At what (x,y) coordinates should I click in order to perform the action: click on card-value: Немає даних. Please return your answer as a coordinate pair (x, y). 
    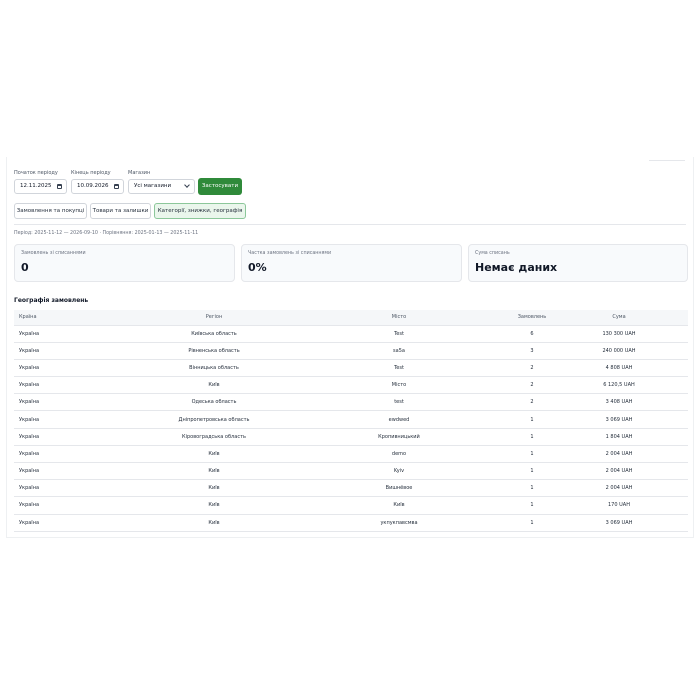
    Looking at the image, I should click on (516, 267).